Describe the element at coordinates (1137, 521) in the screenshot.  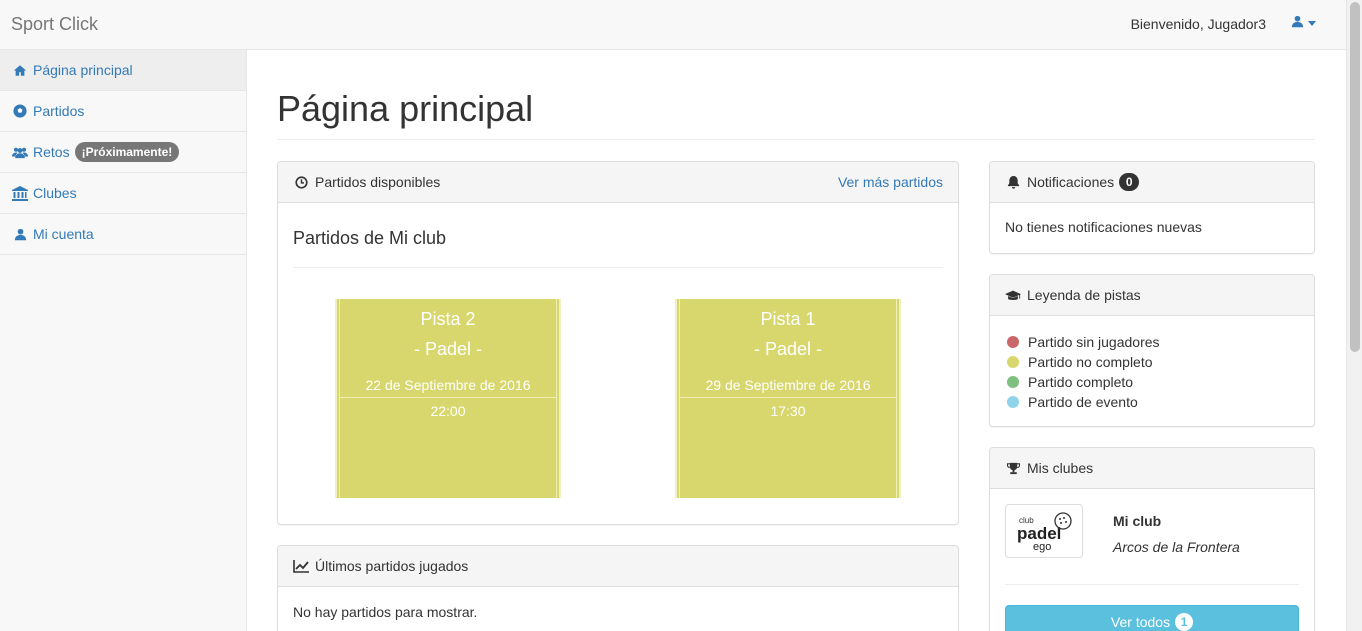
I see `club-name: Mi club` at that location.